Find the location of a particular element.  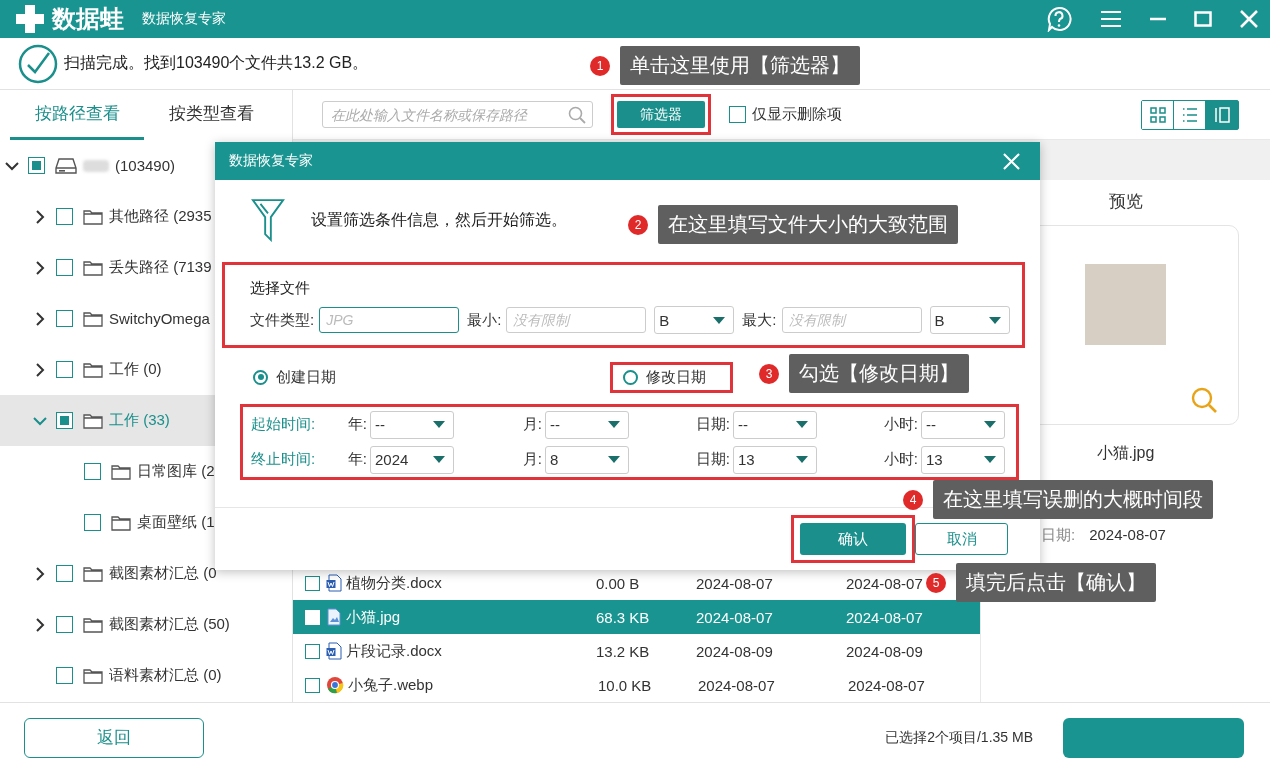

blurred-name is located at coordinates (96, 165).